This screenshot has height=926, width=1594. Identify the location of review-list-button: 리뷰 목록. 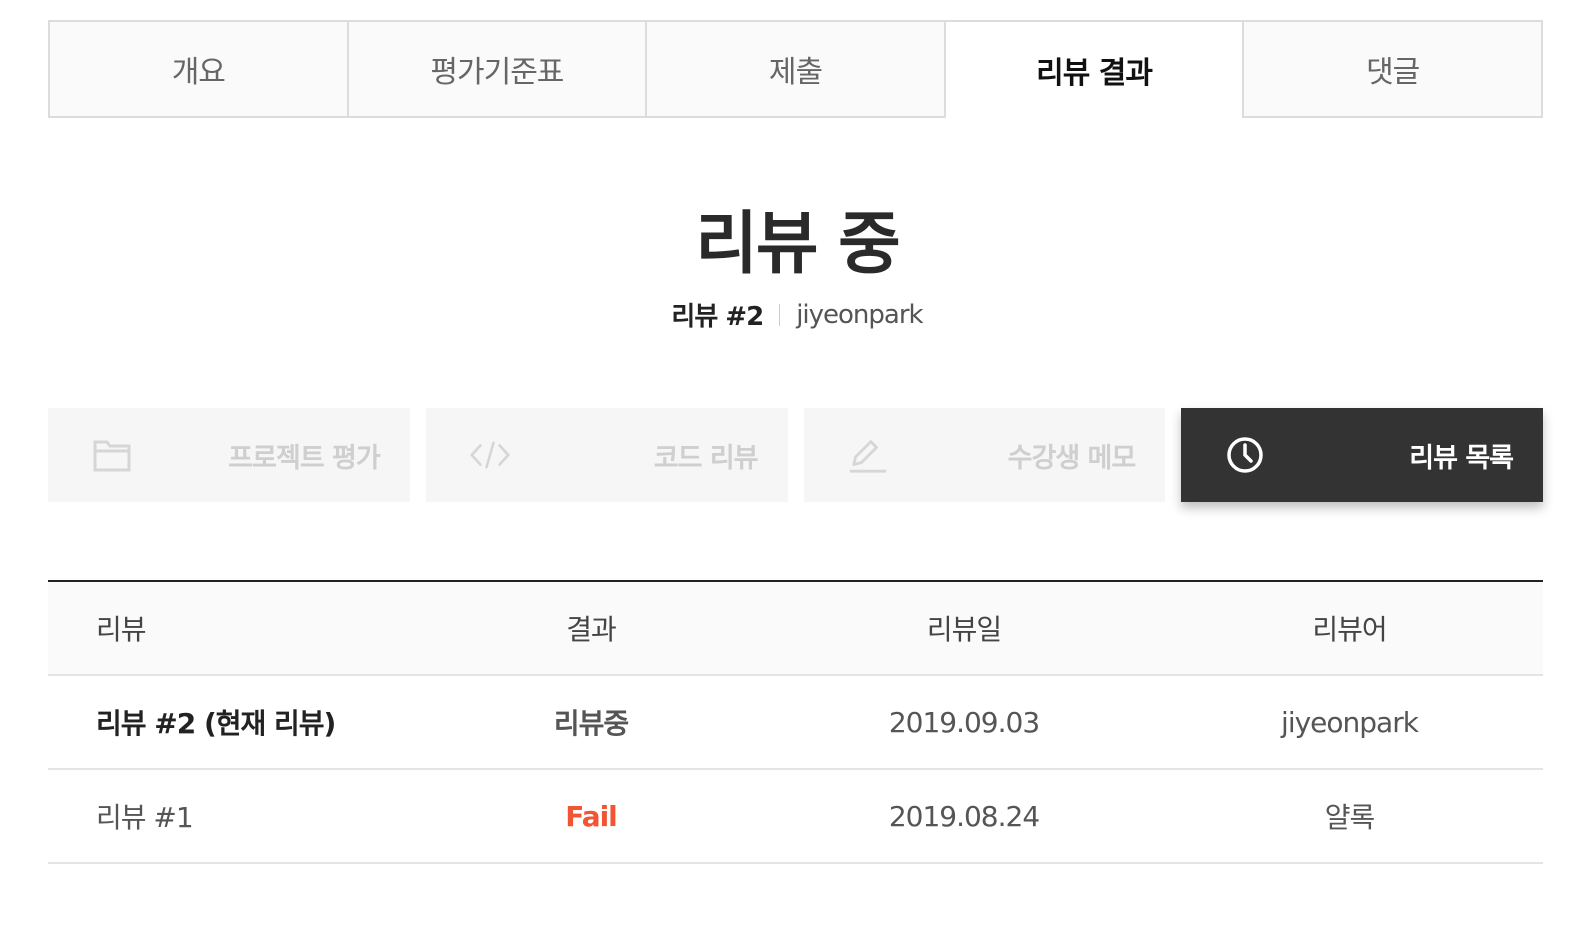
(1362, 455).